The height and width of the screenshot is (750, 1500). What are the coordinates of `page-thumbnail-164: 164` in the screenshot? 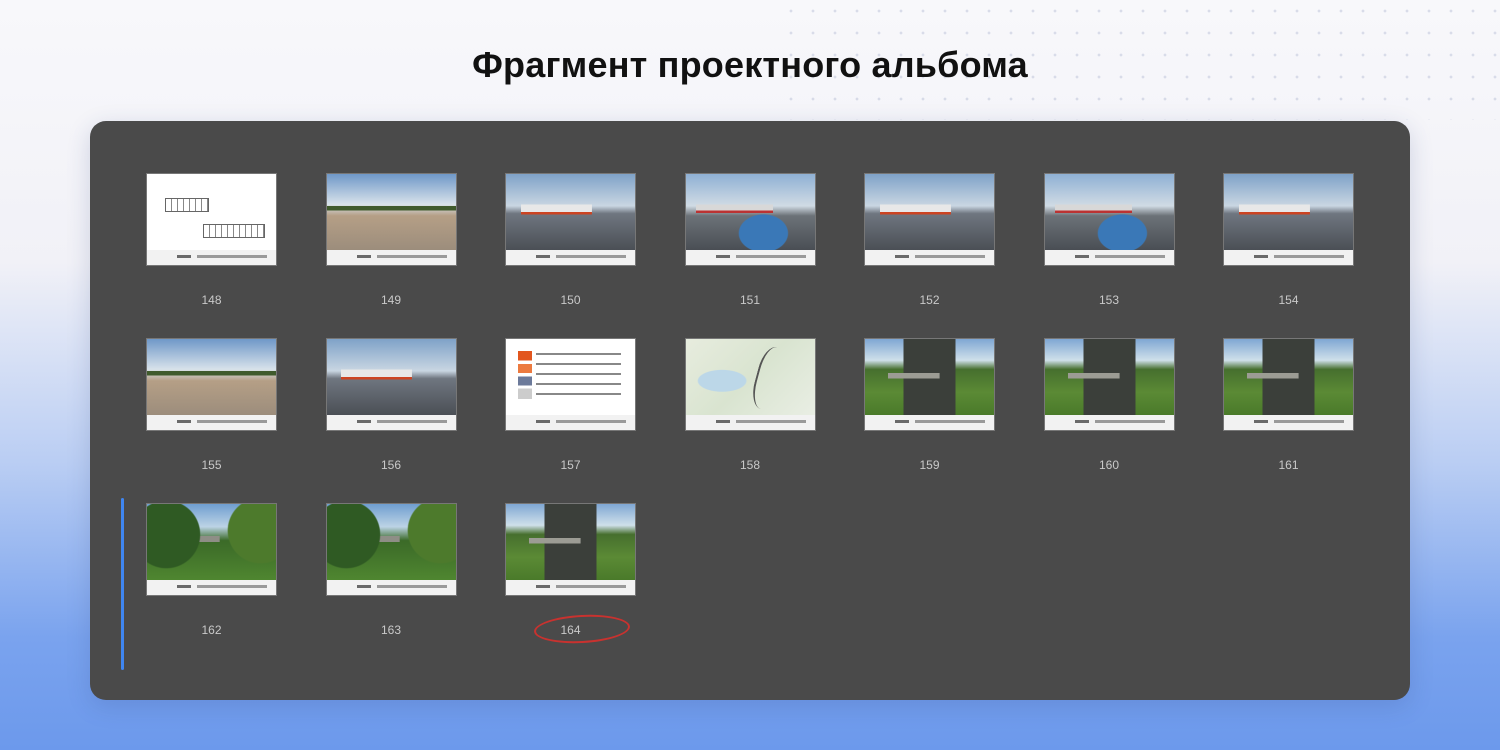 It's located at (570, 574).